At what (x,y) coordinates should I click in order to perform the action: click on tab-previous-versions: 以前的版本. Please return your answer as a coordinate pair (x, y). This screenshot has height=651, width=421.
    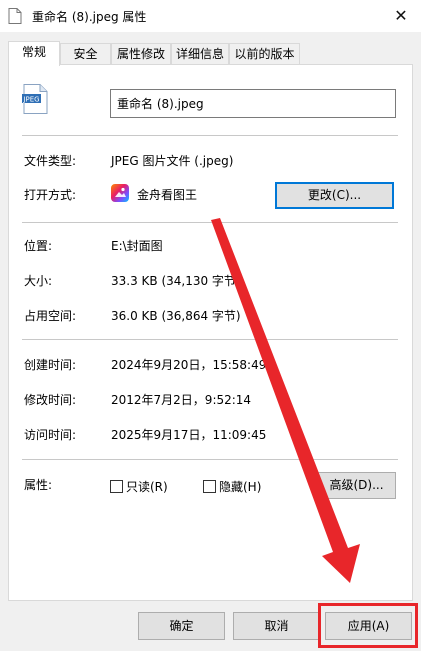
    Looking at the image, I should click on (264, 54).